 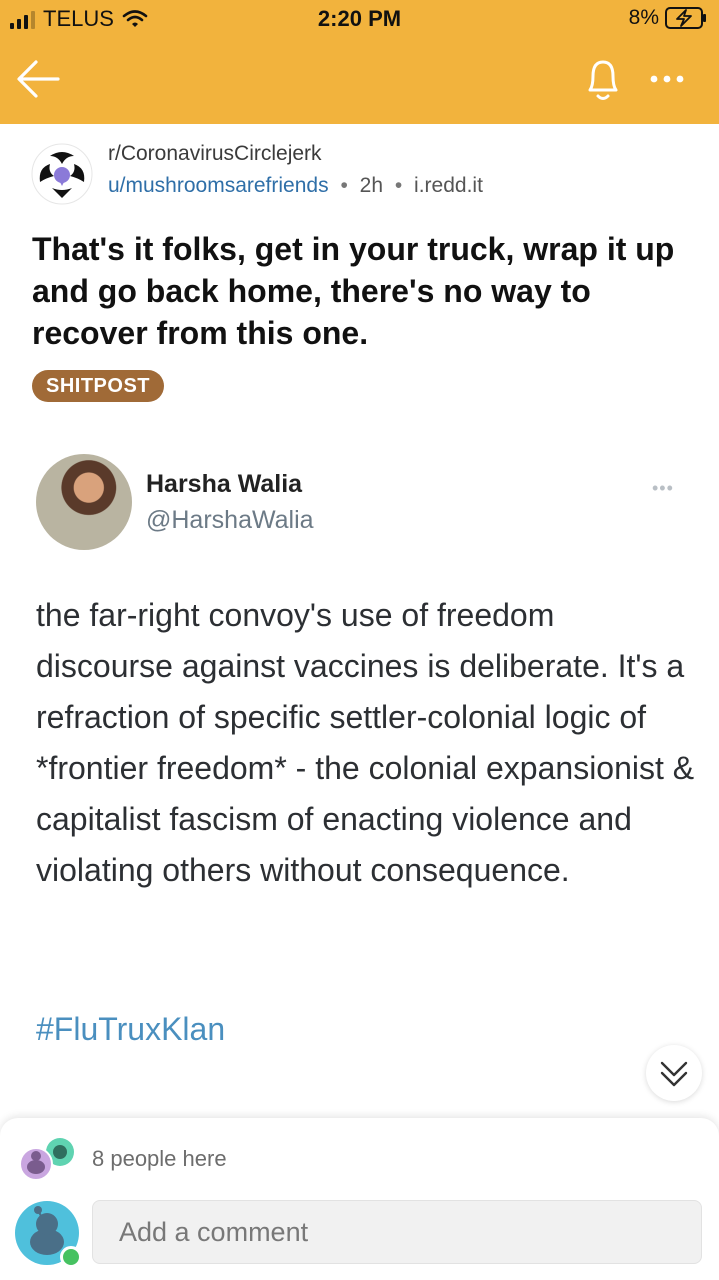 I want to click on subreddit-icon, so click(x=62, y=174).